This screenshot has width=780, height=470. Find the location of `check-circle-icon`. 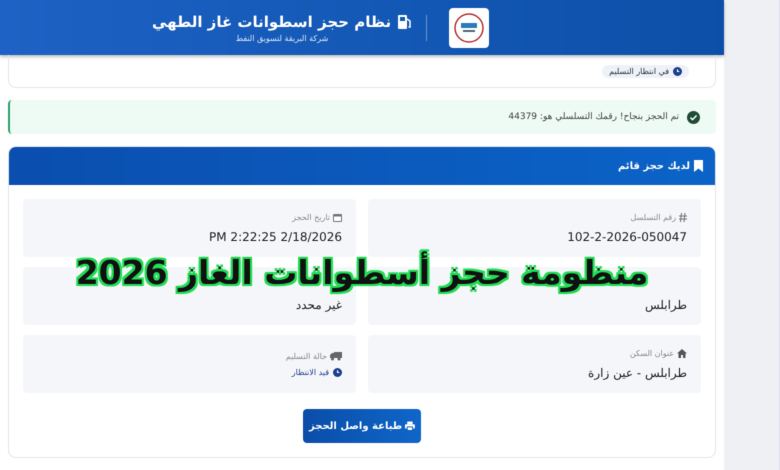

check-circle-icon is located at coordinates (693, 117).